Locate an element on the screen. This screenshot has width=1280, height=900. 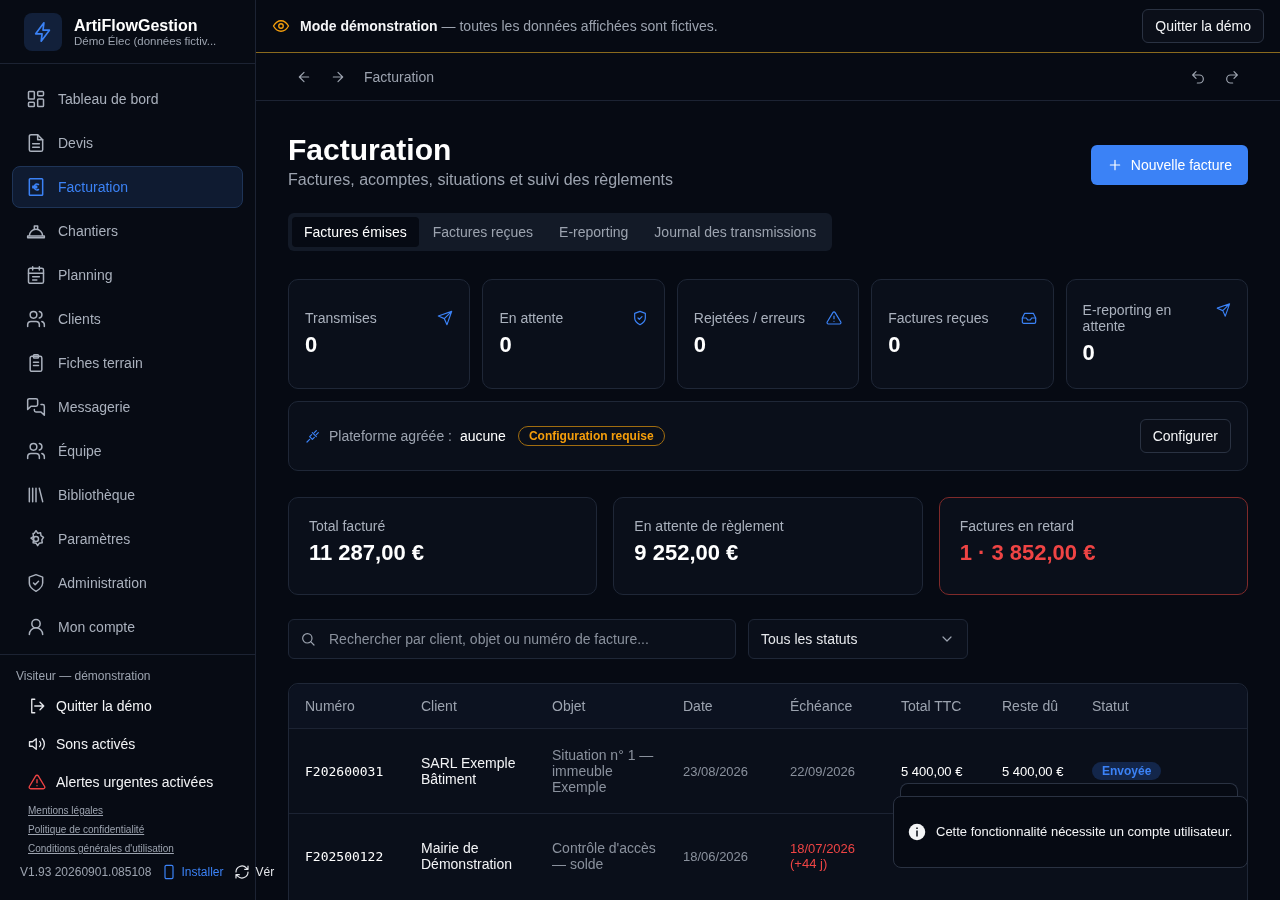
search-icon is located at coordinates (308, 639).